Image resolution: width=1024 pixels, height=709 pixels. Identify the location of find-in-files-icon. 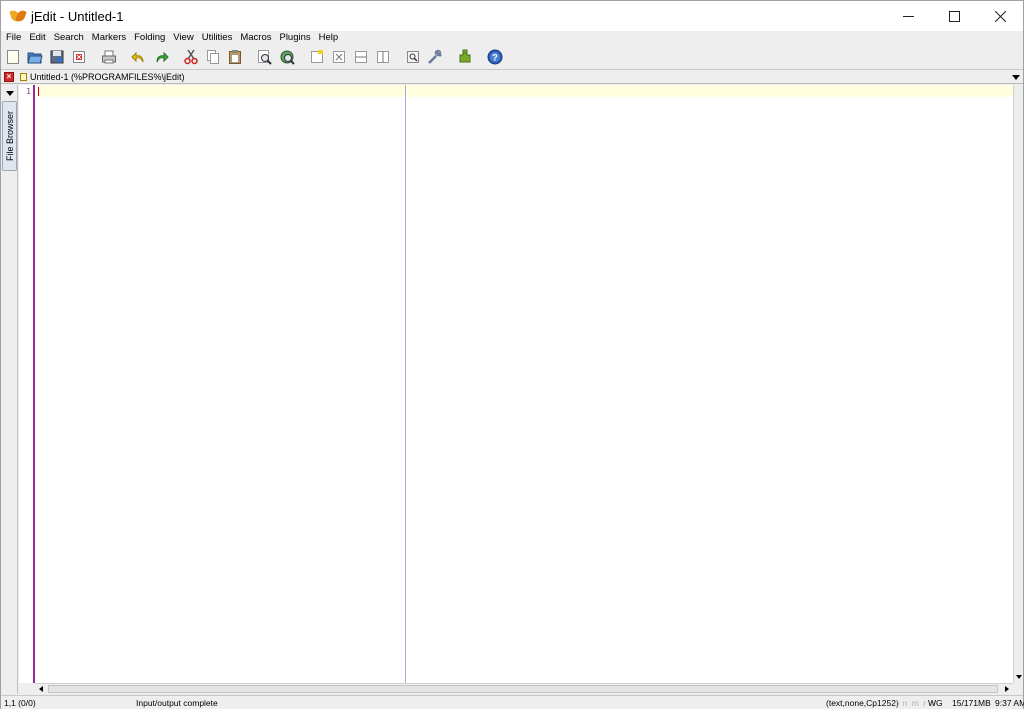
(287, 57).